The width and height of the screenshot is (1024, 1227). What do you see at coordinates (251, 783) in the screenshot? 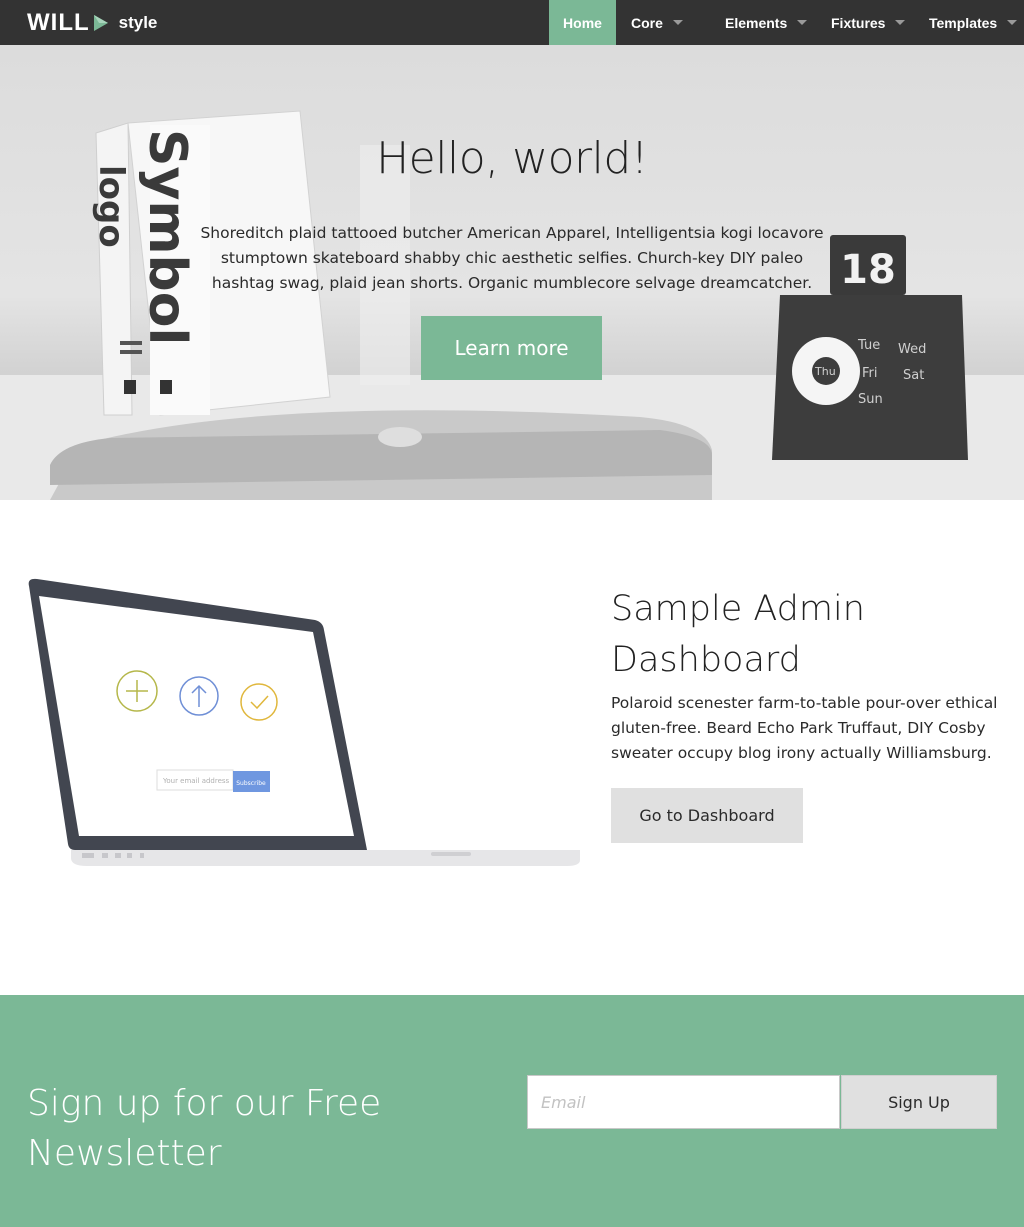
I see `laptop-subscribe-label: Subscribe` at bounding box center [251, 783].